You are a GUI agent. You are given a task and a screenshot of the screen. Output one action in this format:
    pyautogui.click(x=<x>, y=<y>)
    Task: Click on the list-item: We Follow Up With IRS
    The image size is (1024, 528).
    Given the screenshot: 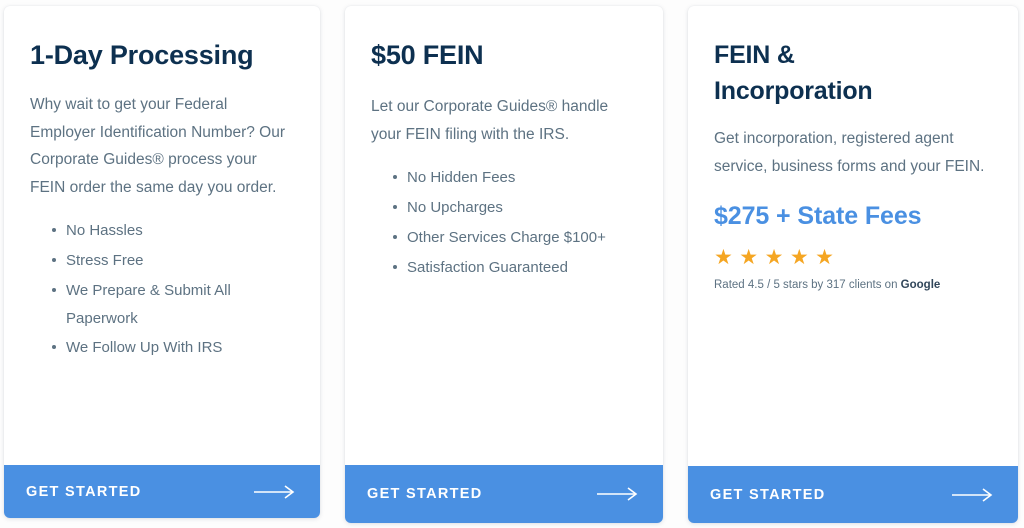 What is the action you would take?
    pyautogui.click(x=173, y=348)
    